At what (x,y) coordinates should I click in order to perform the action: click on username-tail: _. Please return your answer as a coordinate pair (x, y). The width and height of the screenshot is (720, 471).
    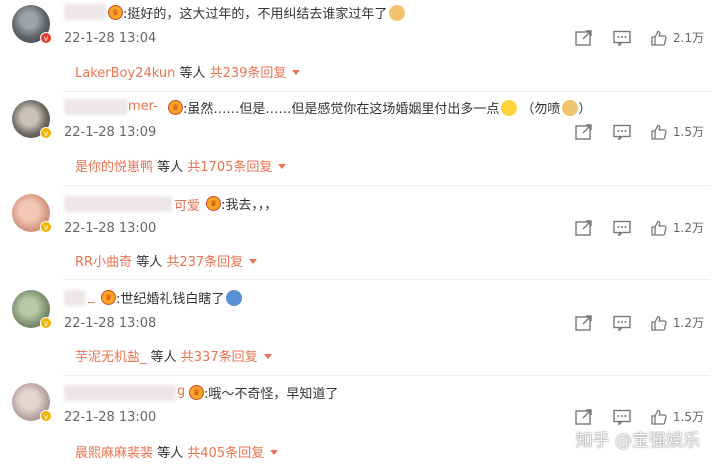
    Looking at the image, I should click on (91, 296).